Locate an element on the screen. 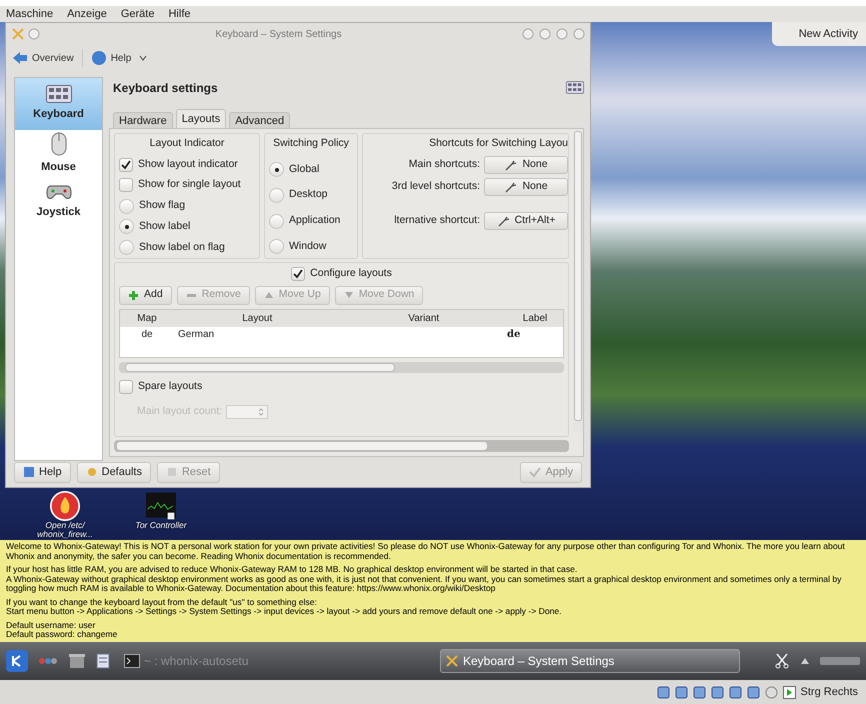 The image size is (866, 704). notice-text: If you want to change the keyboard layout from the default "us" to something else: is located at coordinates (162, 602).